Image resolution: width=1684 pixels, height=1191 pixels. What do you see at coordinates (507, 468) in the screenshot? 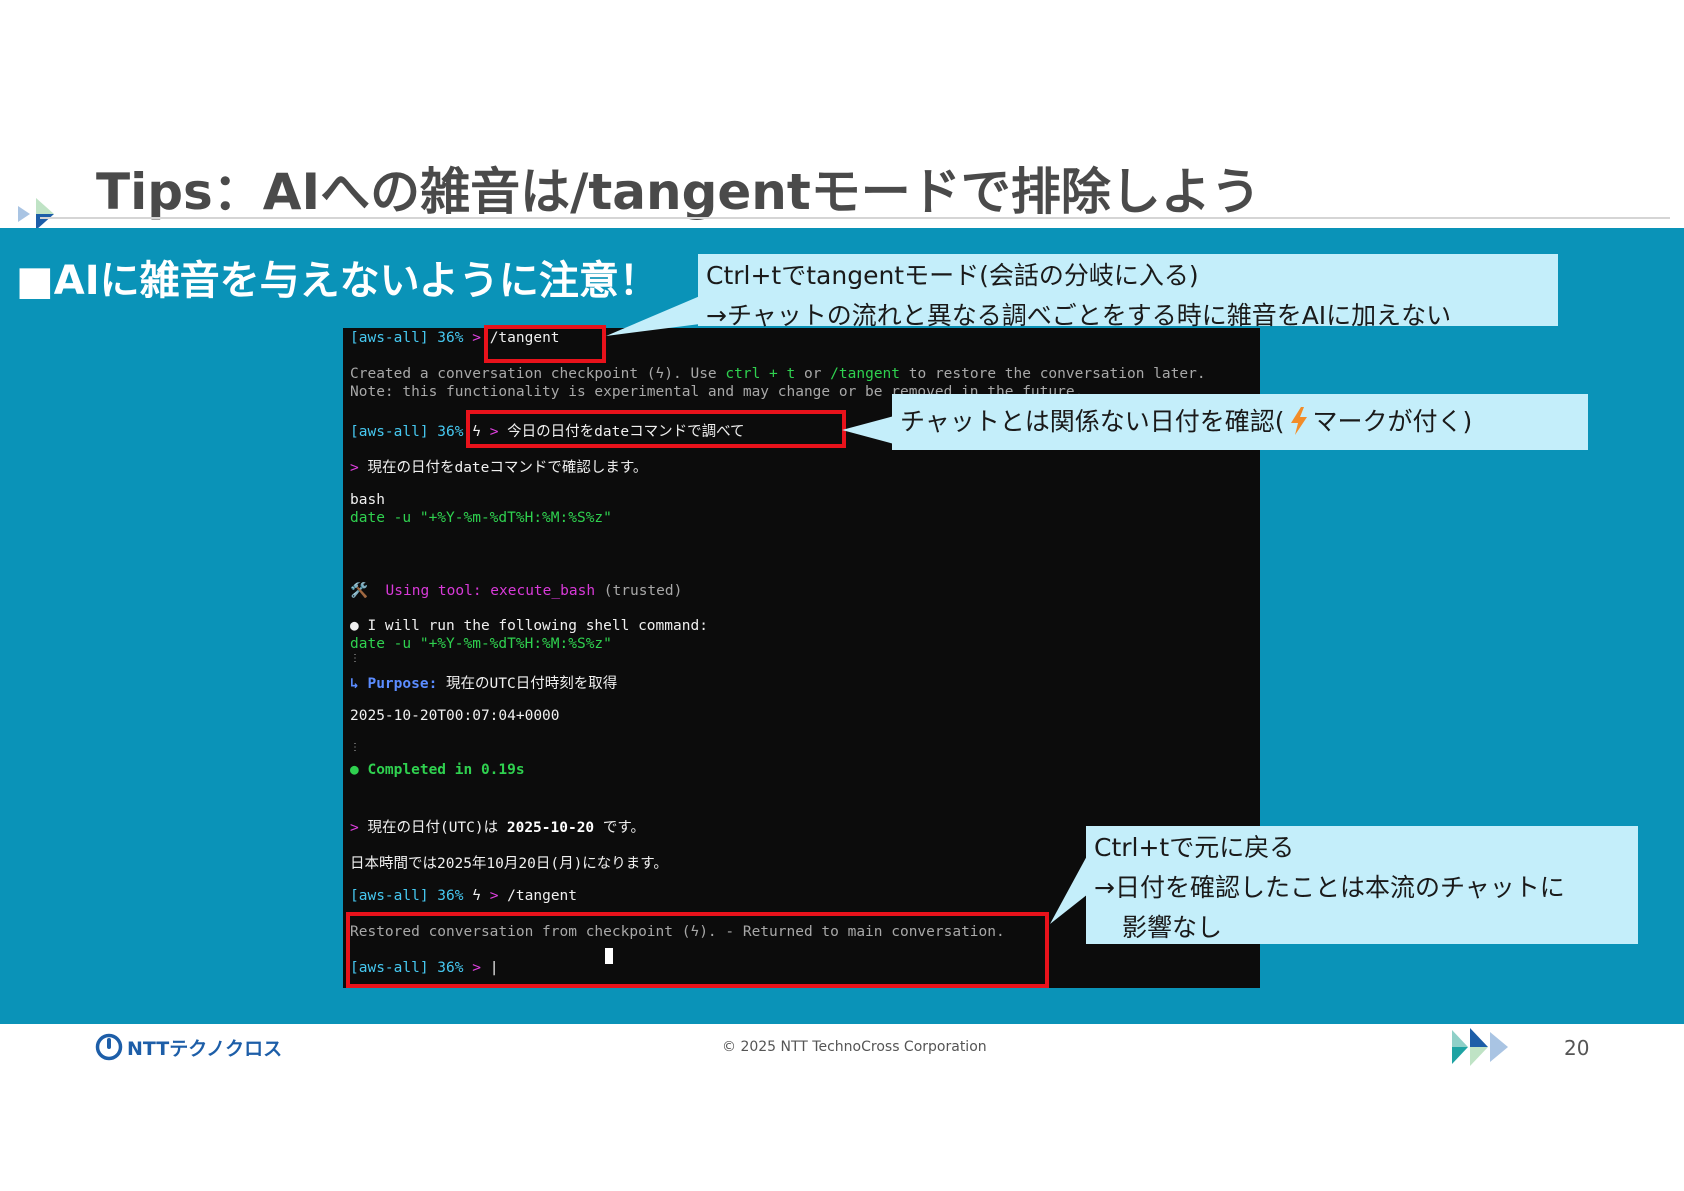
I see `response-text: 現在の日付をdateコマンドで確認します。` at bounding box center [507, 468].